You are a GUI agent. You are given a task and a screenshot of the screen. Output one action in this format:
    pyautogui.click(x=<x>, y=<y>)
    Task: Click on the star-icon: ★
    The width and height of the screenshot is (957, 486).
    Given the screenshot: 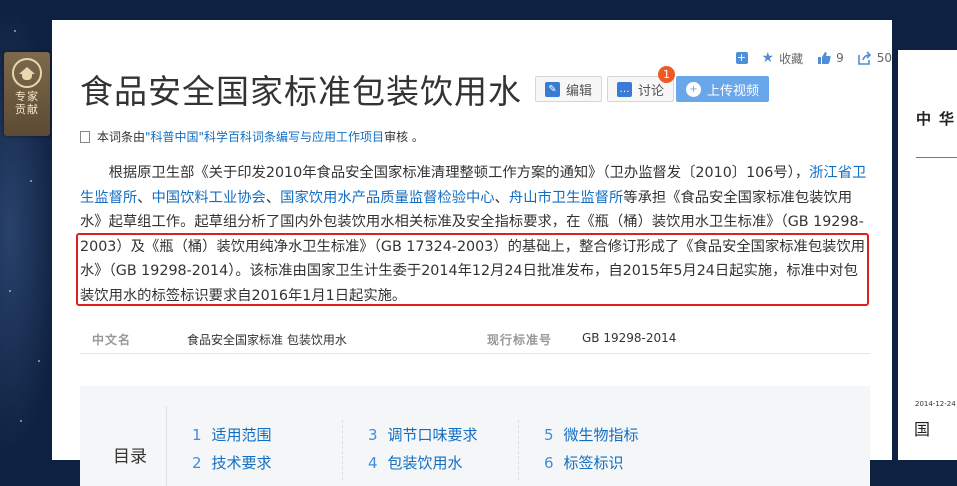 What is the action you would take?
    pyautogui.click(x=768, y=58)
    